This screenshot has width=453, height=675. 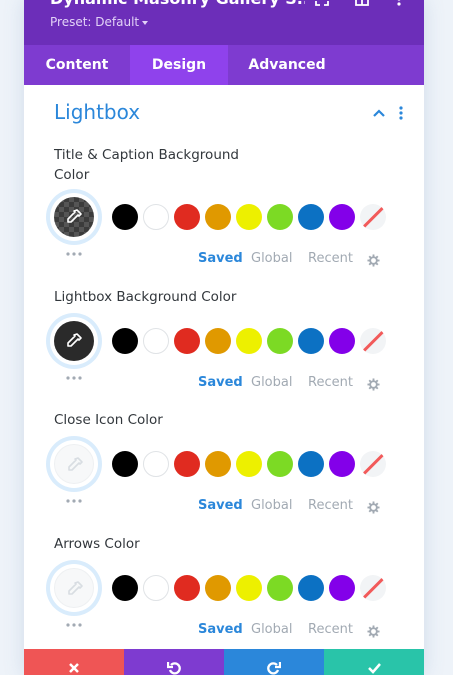 I want to click on tab-bar: Content Design Advanced, so click(x=224, y=65).